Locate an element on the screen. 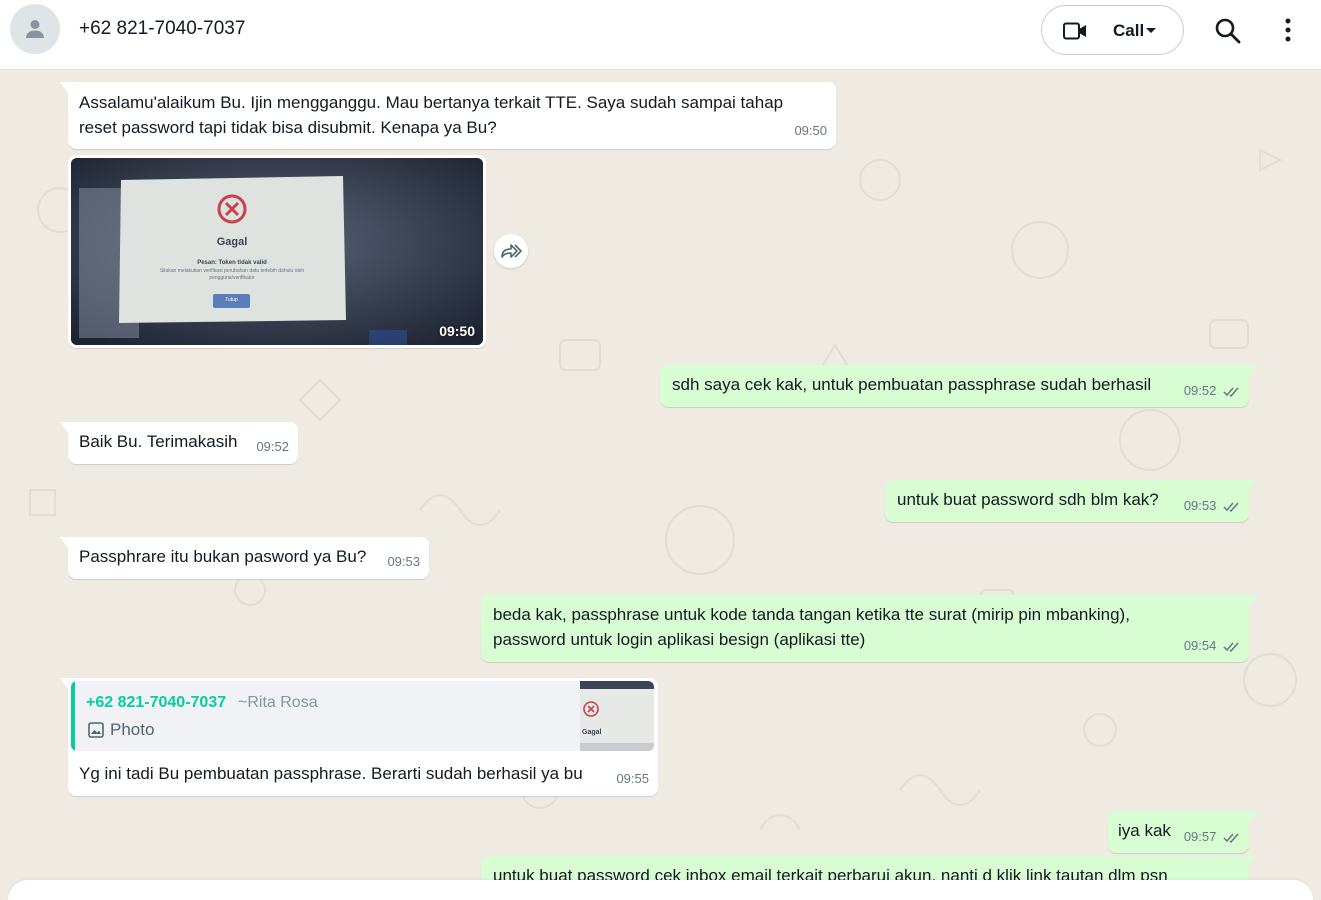 The image size is (1321, 900). message-bubble-incoming: Baik Bu. Terimakasih 09:52 is located at coordinates (179, 443).